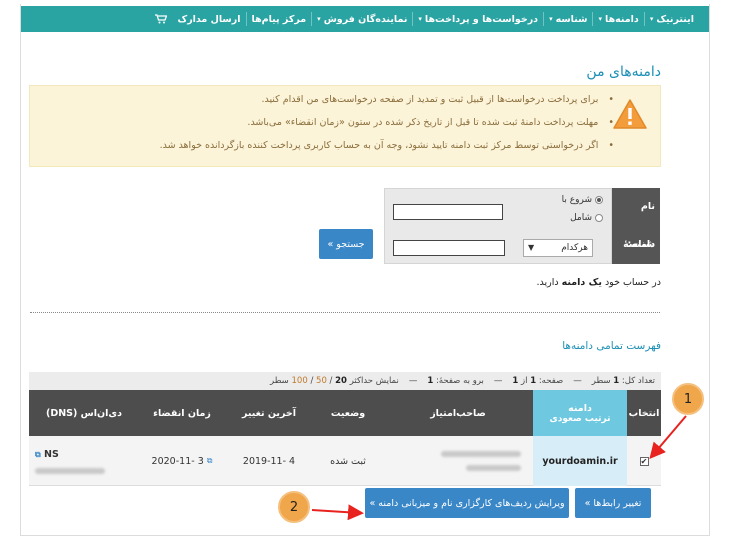 This screenshot has height=541, width=730. What do you see at coordinates (269, 413) in the screenshot?
I see `col-last-change: آخرین تغییر` at bounding box center [269, 413].